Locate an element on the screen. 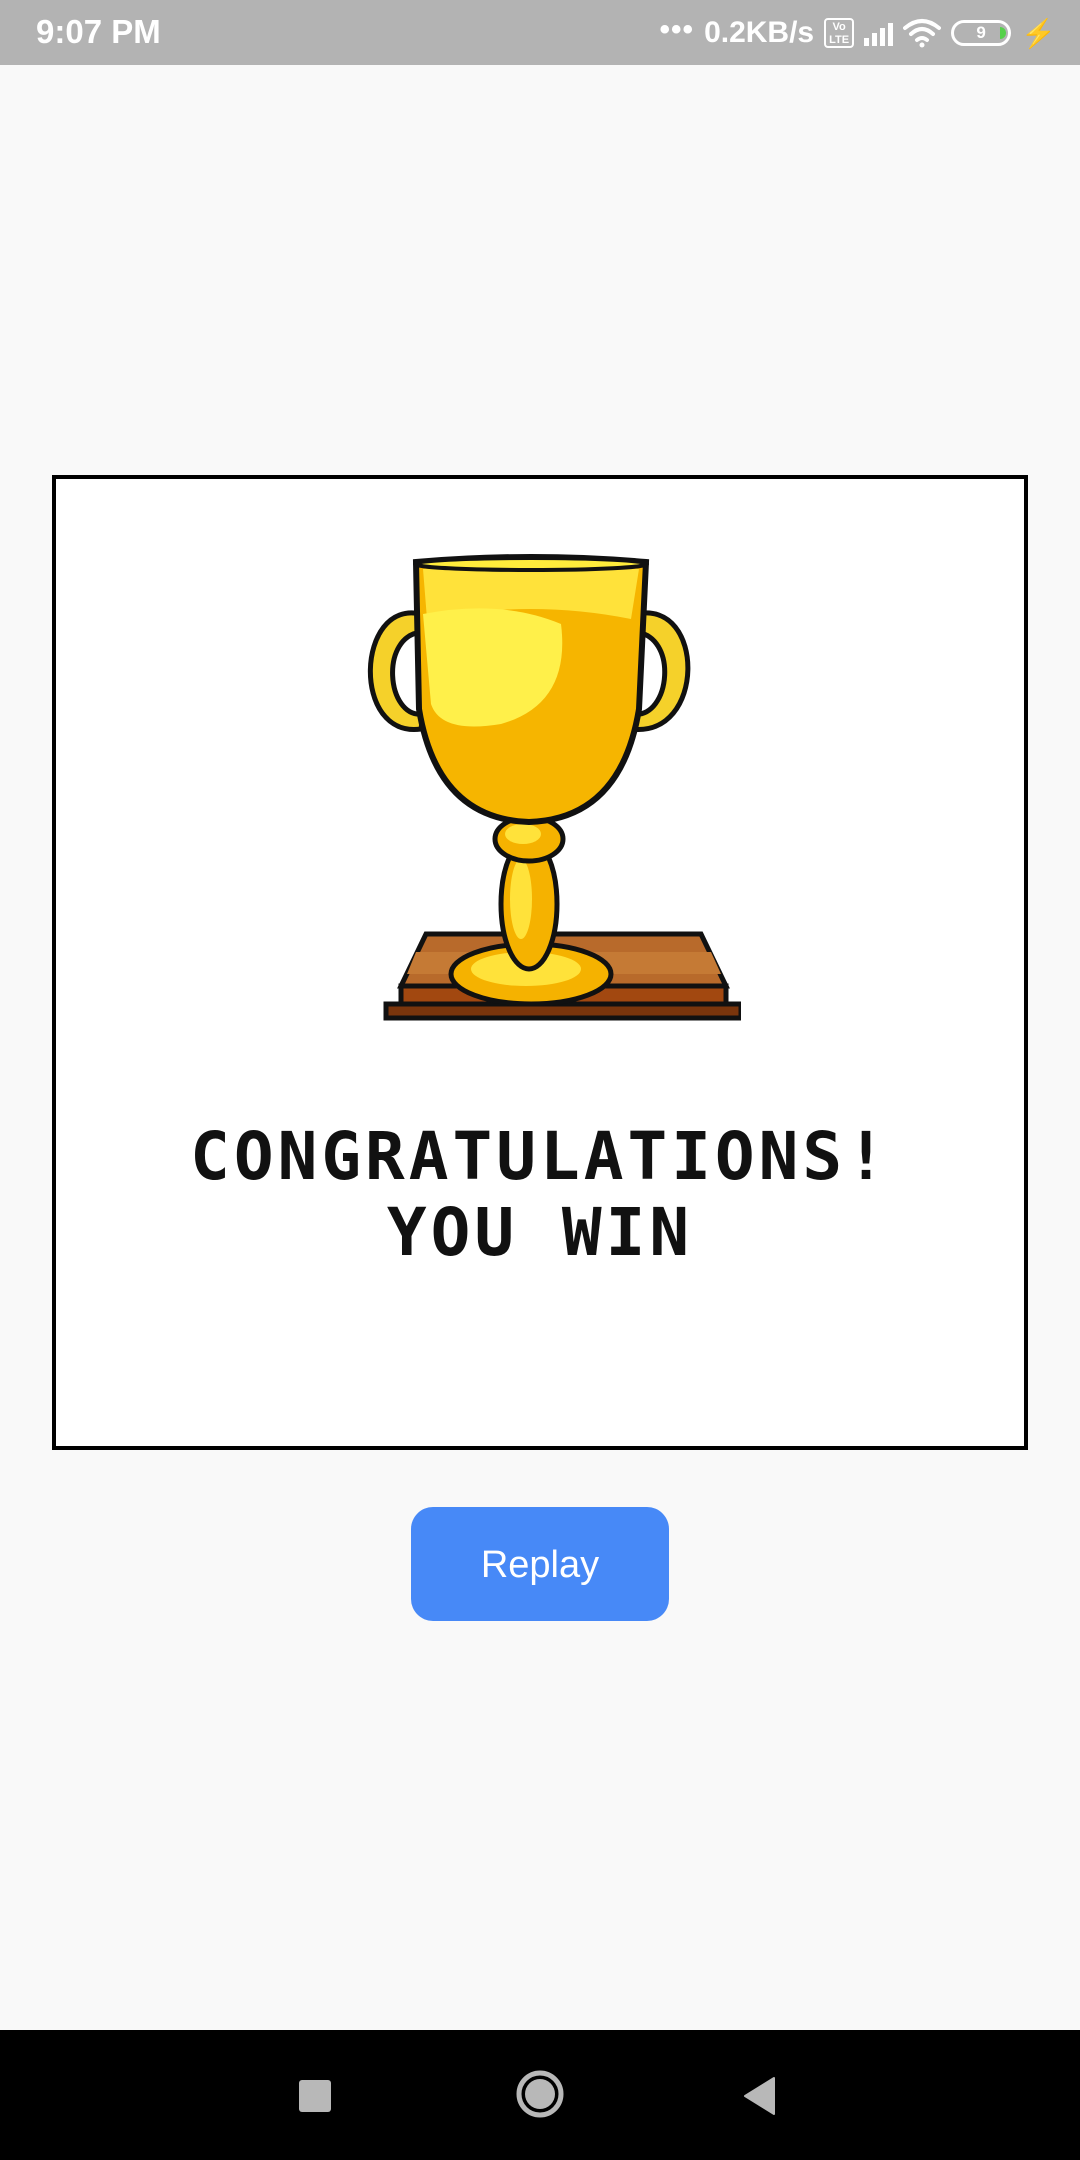 The image size is (1080, 2160). status-time: 9:07 PM is located at coordinates (98, 31).